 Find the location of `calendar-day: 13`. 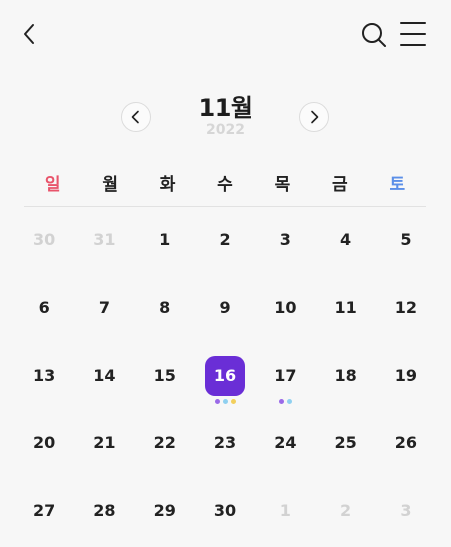

calendar-day: 13 is located at coordinates (44, 378).